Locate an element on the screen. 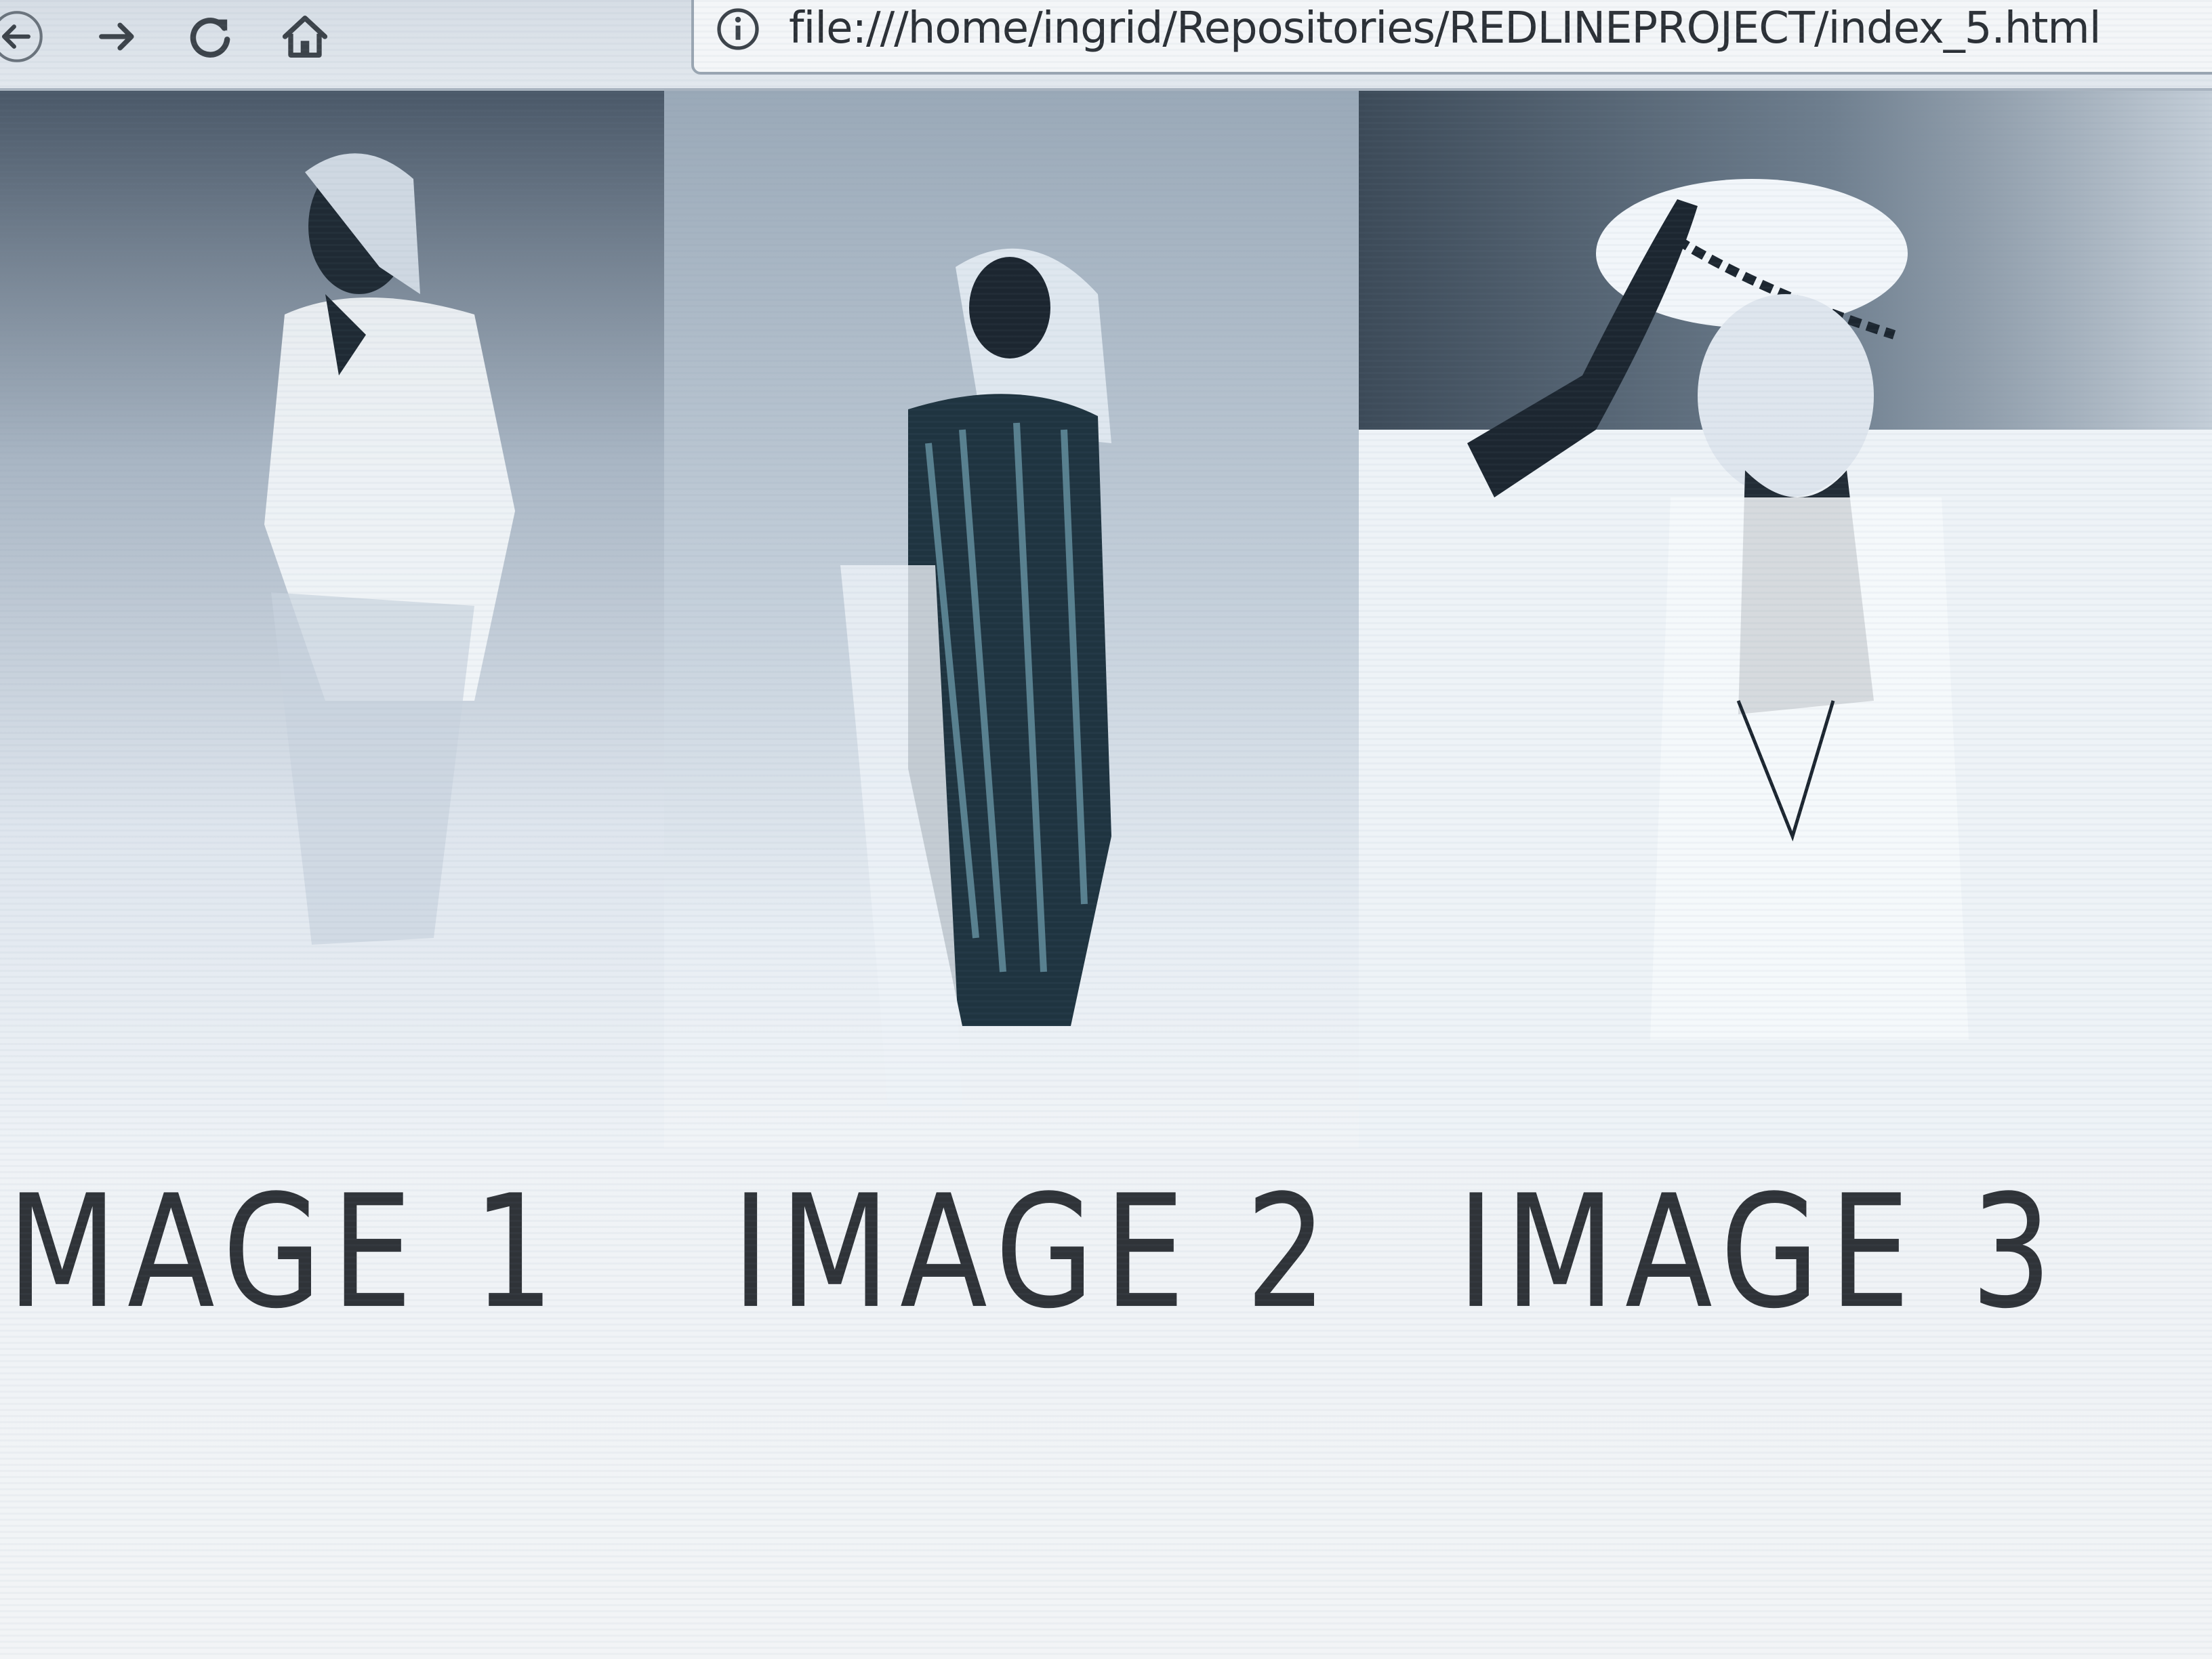 The height and width of the screenshot is (1659, 2212). back-button is located at coordinates (27, 36).